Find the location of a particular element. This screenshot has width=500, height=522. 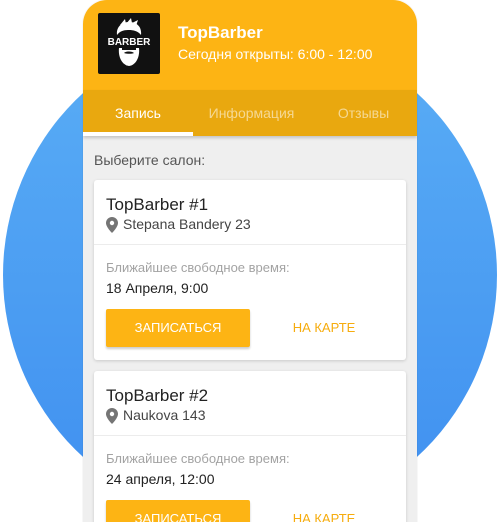

tab-booking: Запись is located at coordinates (138, 113).